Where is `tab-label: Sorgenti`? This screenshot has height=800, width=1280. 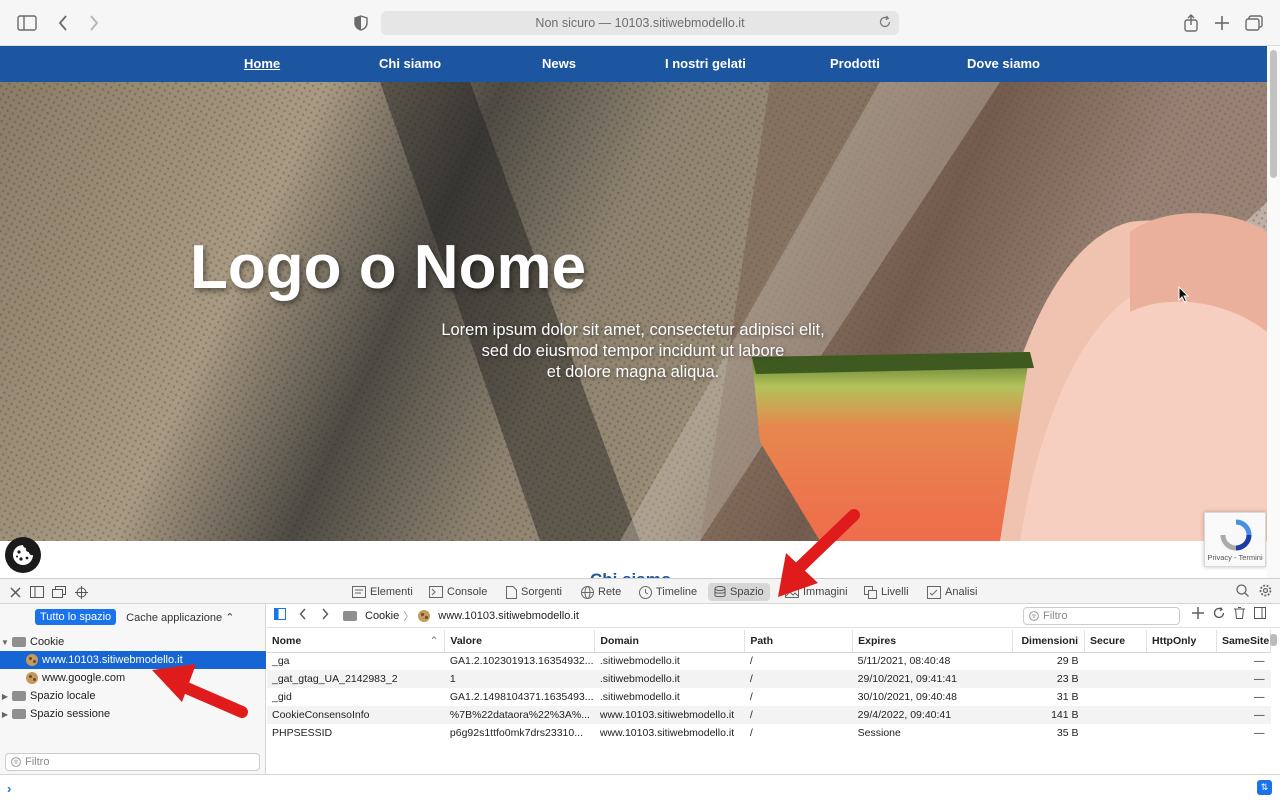 tab-label: Sorgenti is located at coordinates (541, 592).